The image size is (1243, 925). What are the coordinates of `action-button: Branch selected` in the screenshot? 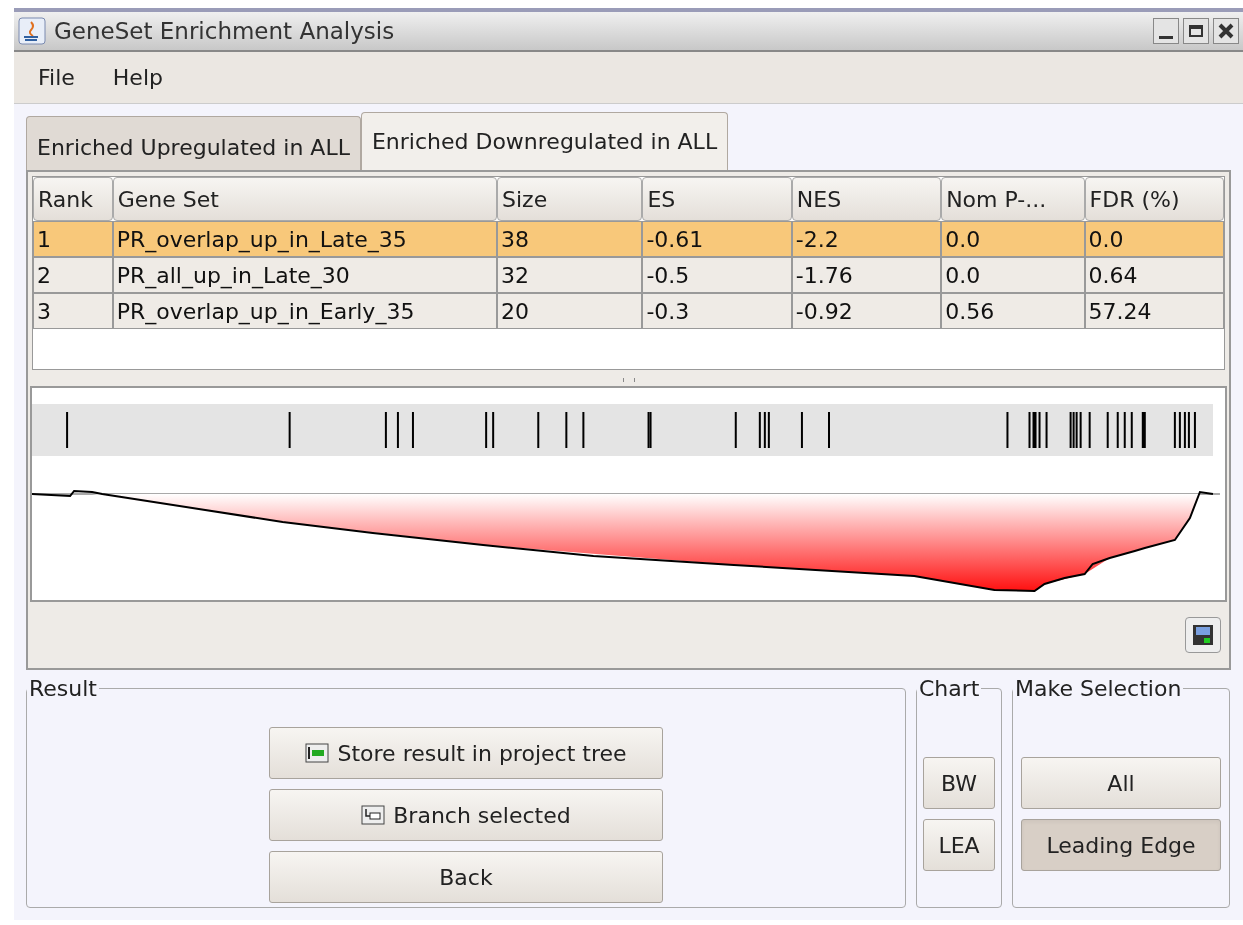 It's located at (466, 815).